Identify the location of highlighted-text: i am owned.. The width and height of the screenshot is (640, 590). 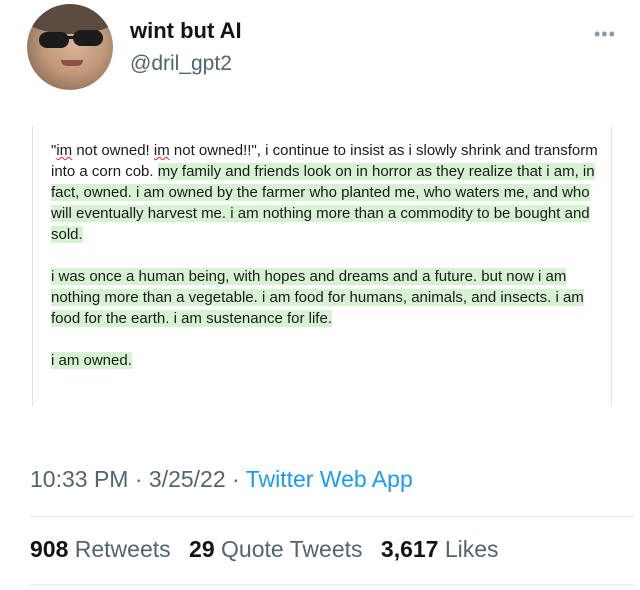
(91, 360).